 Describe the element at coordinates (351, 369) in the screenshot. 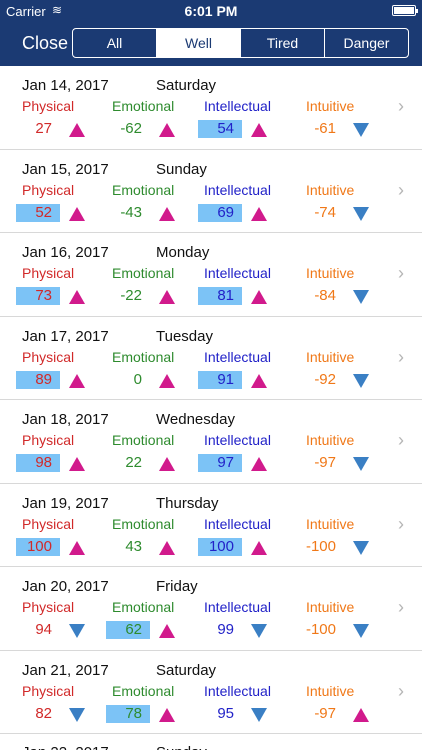

I see `intuitive-cell: Intuitive -92` at that location.